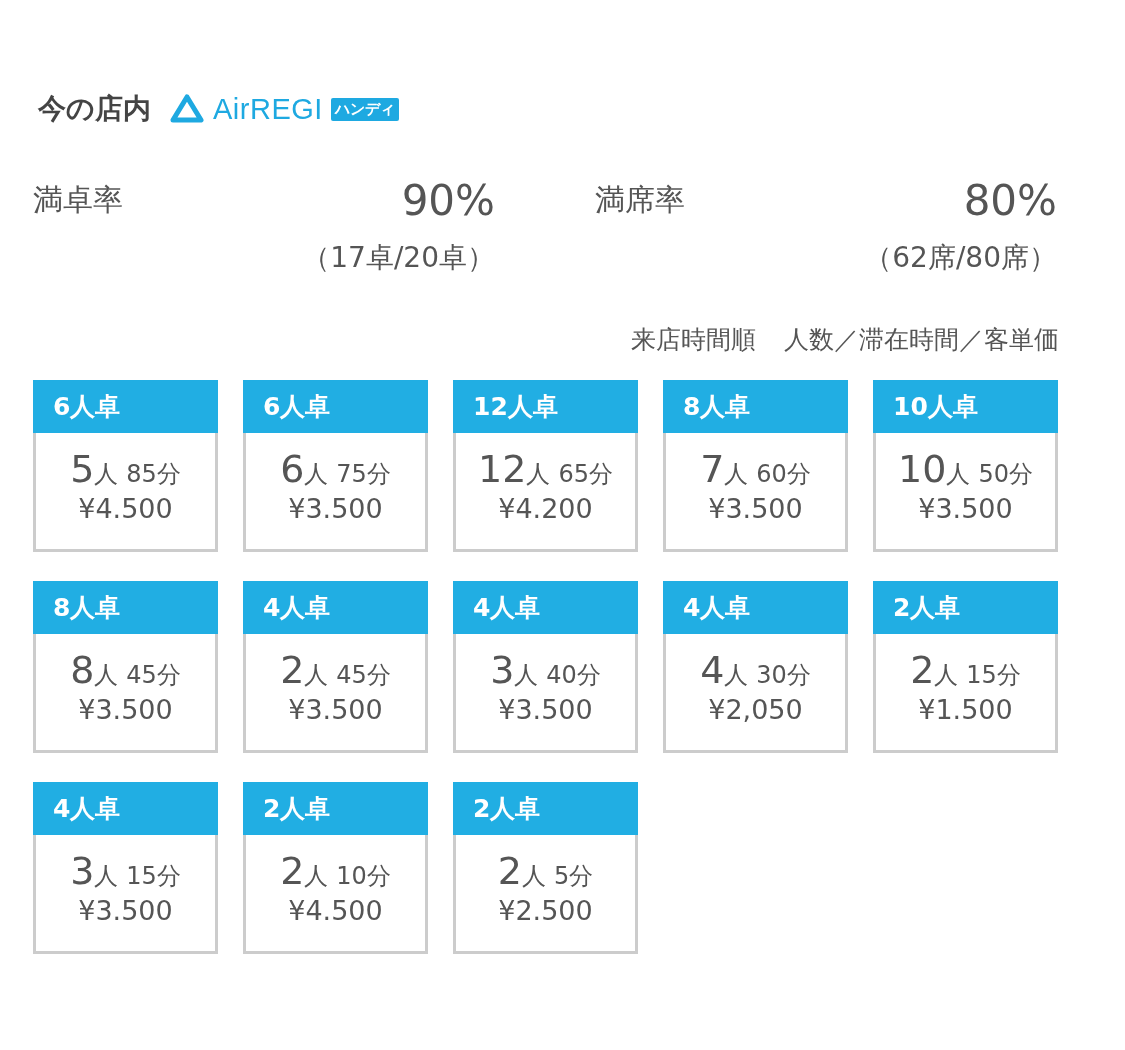 The image size is (1125, 1050). I want to click on guest-count: 8人, so click(94, 670).